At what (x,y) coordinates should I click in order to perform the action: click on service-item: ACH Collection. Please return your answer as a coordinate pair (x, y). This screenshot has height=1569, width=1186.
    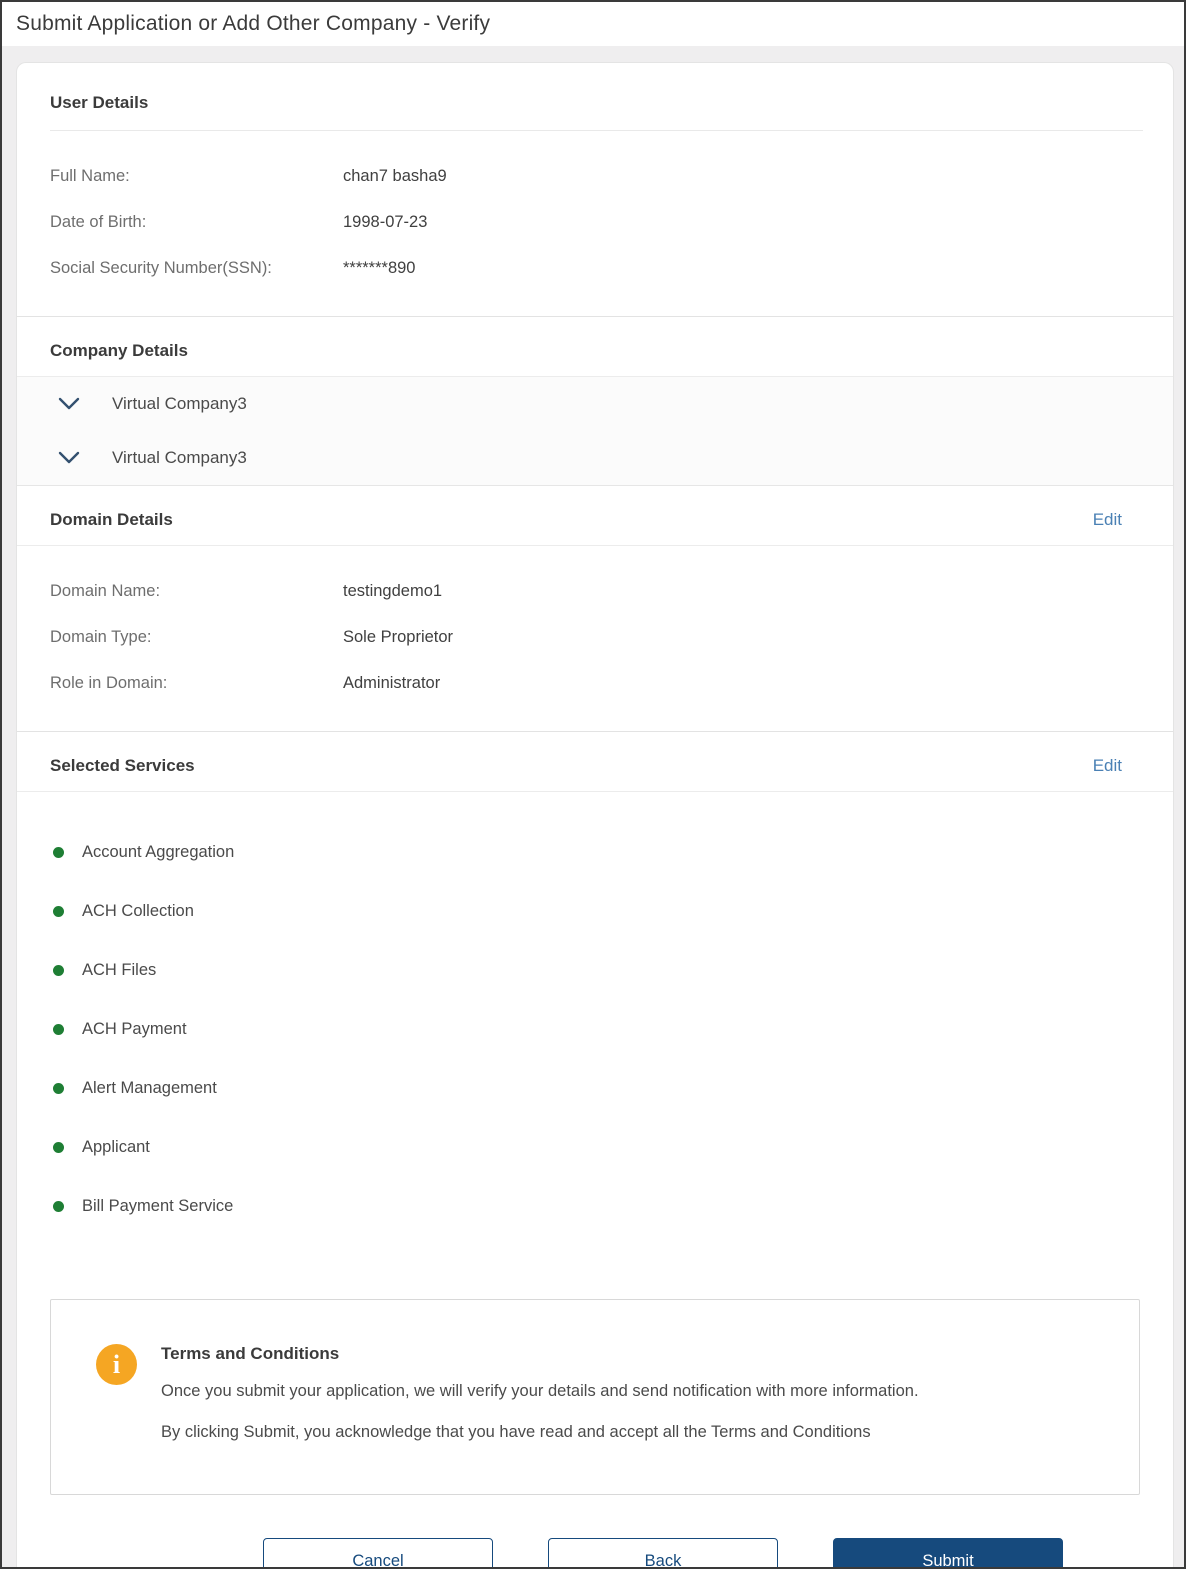
    Looking at the image, I should click on (596, 911).